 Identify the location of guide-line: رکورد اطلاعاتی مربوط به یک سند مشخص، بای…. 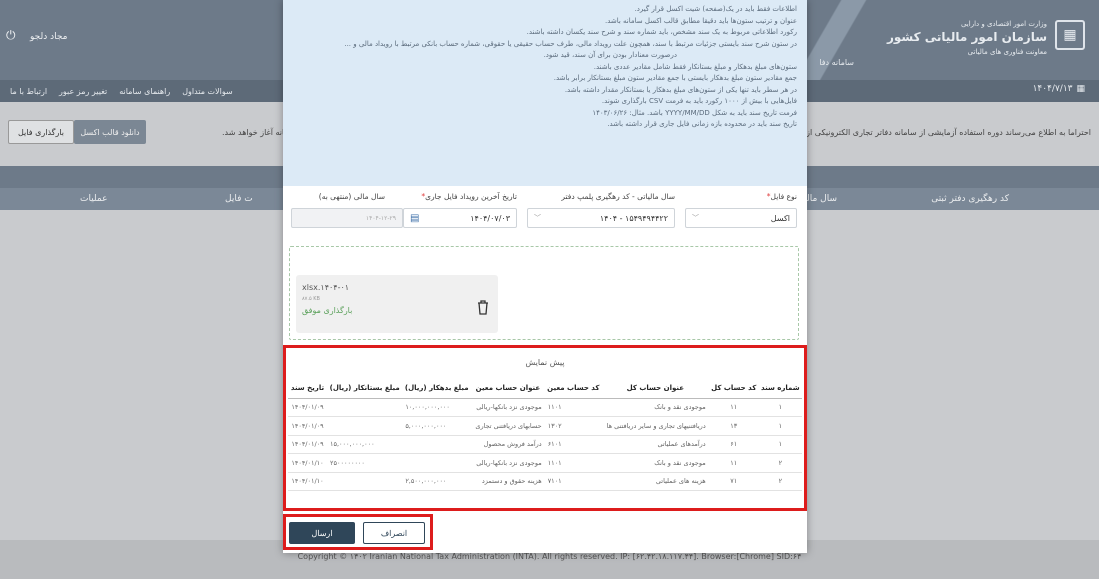
(661, 32).